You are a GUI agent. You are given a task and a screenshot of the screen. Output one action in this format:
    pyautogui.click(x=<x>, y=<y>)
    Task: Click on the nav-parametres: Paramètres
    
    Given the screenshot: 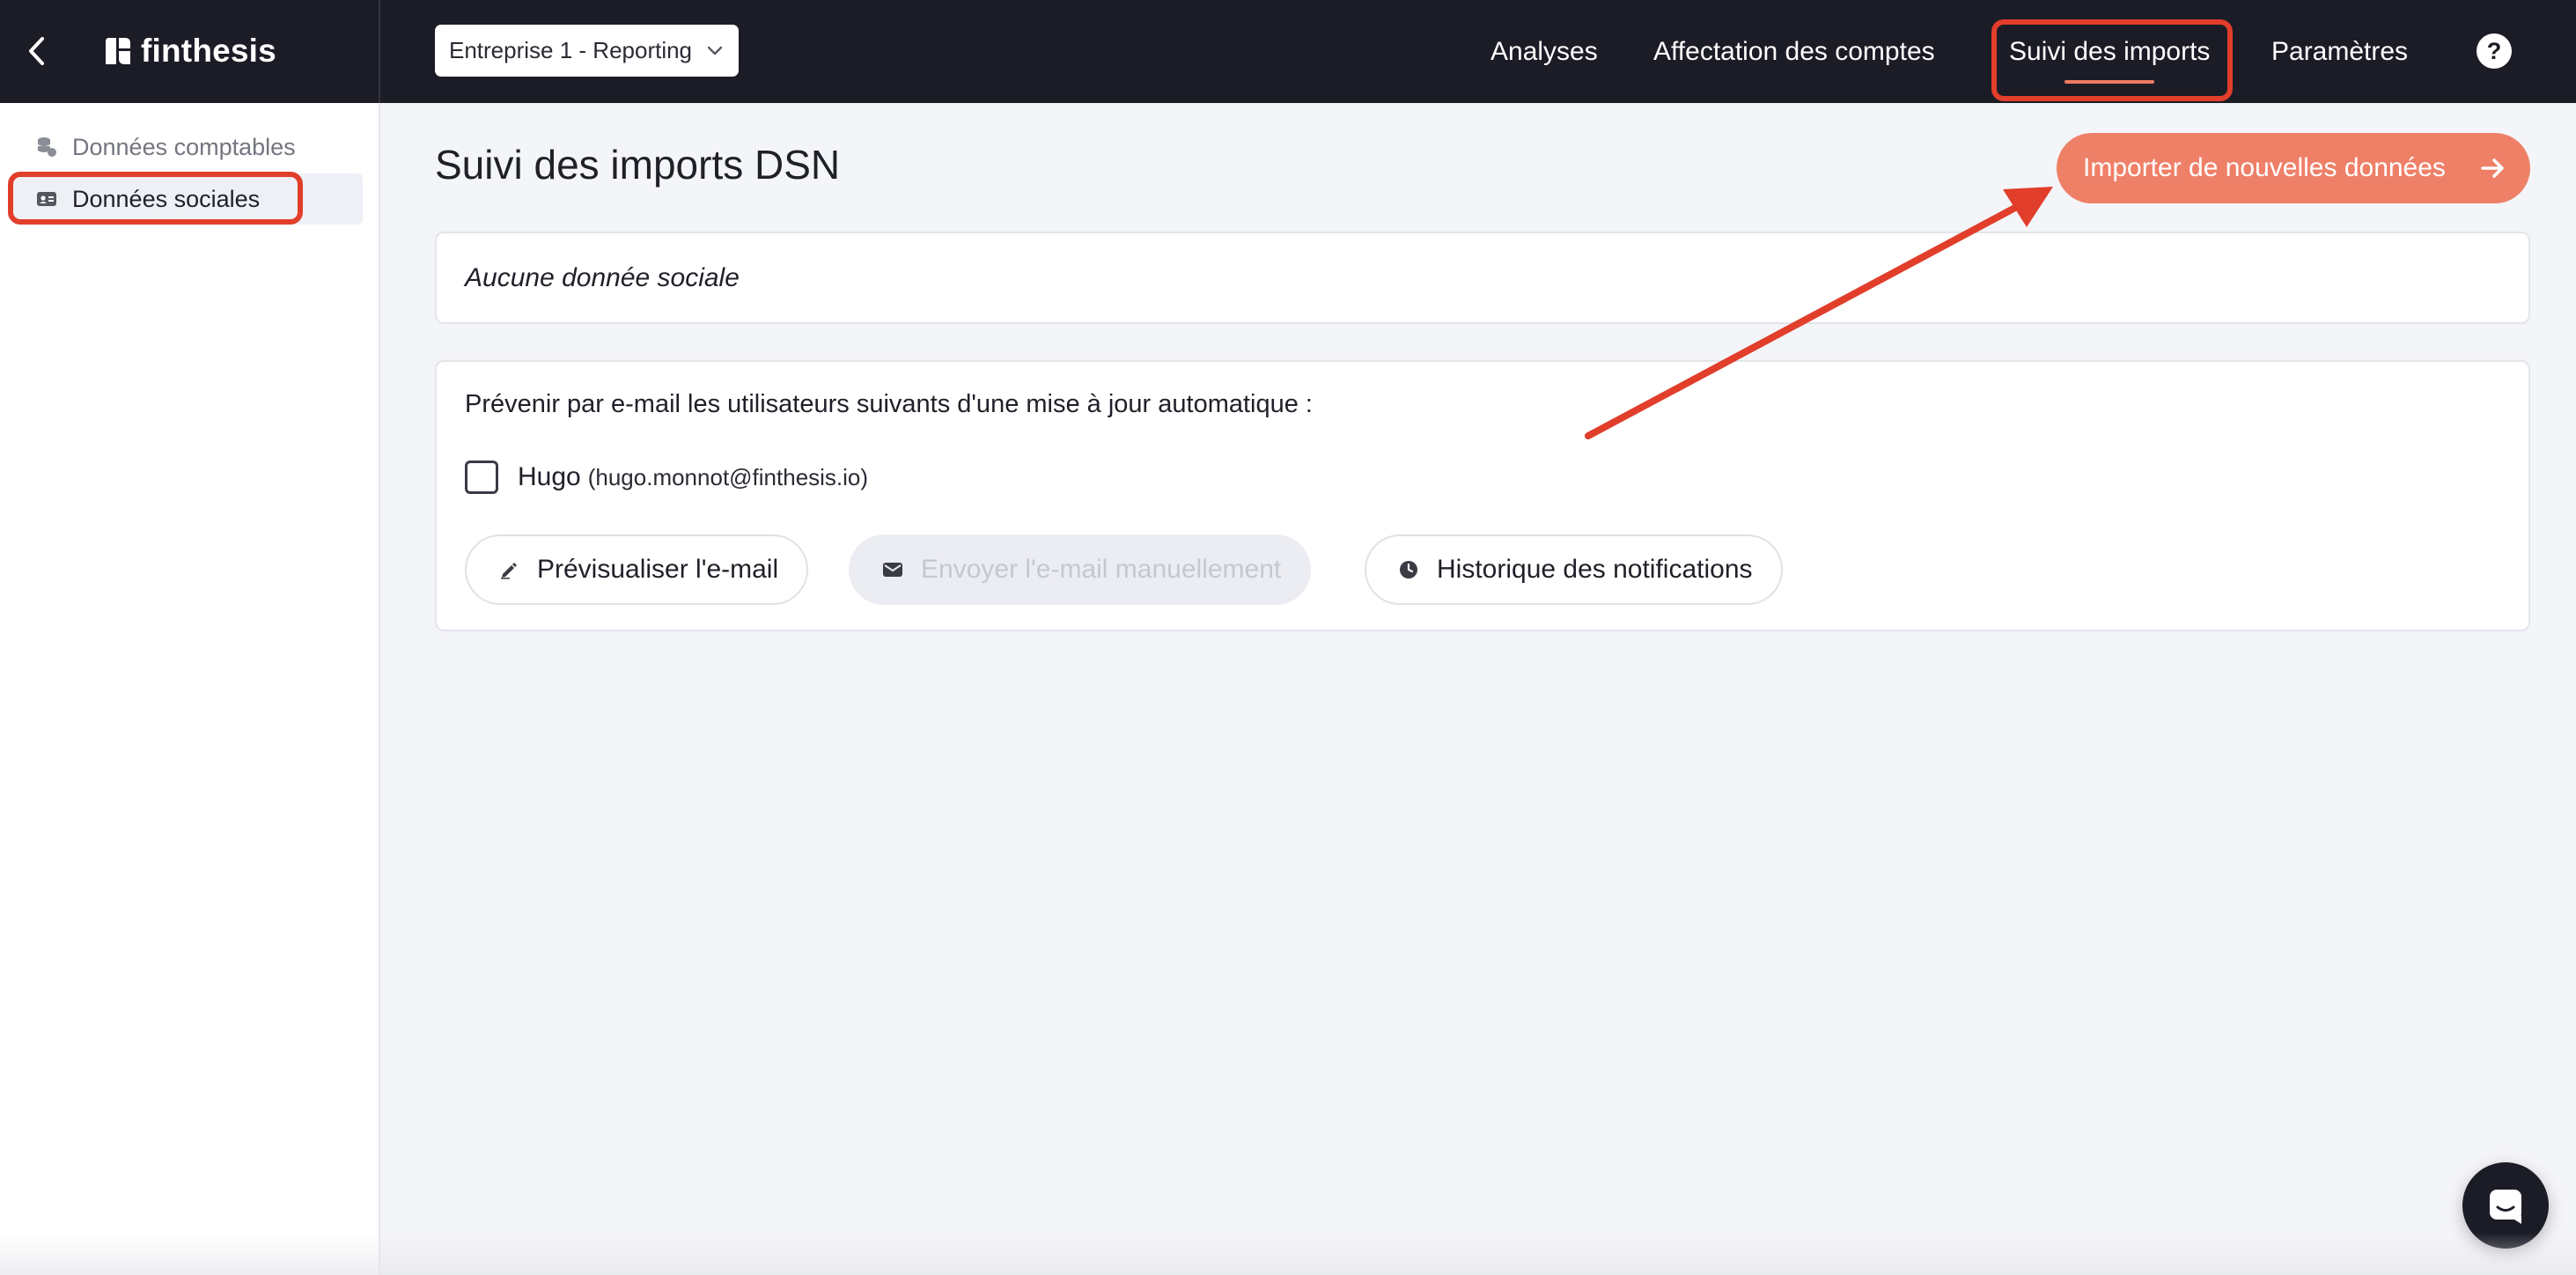 What is the action you would take?
    pyautogui.click(x=2339, y=51)
    